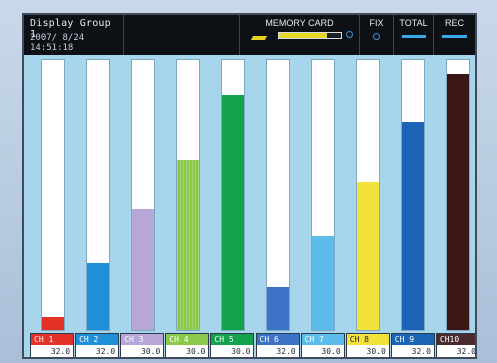 This screenshot has height=363, width=497. I want to click on channel-label: CH 8 30.0, so click(367, 345).